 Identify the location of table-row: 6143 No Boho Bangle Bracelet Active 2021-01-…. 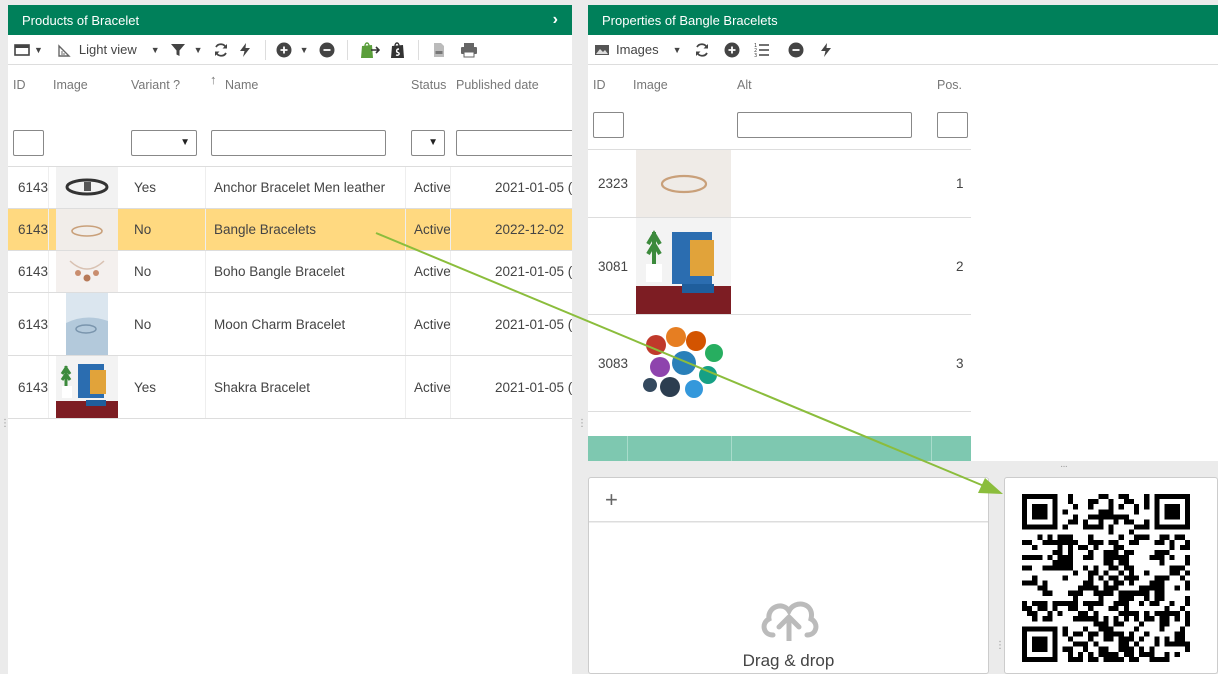
(290, 272).